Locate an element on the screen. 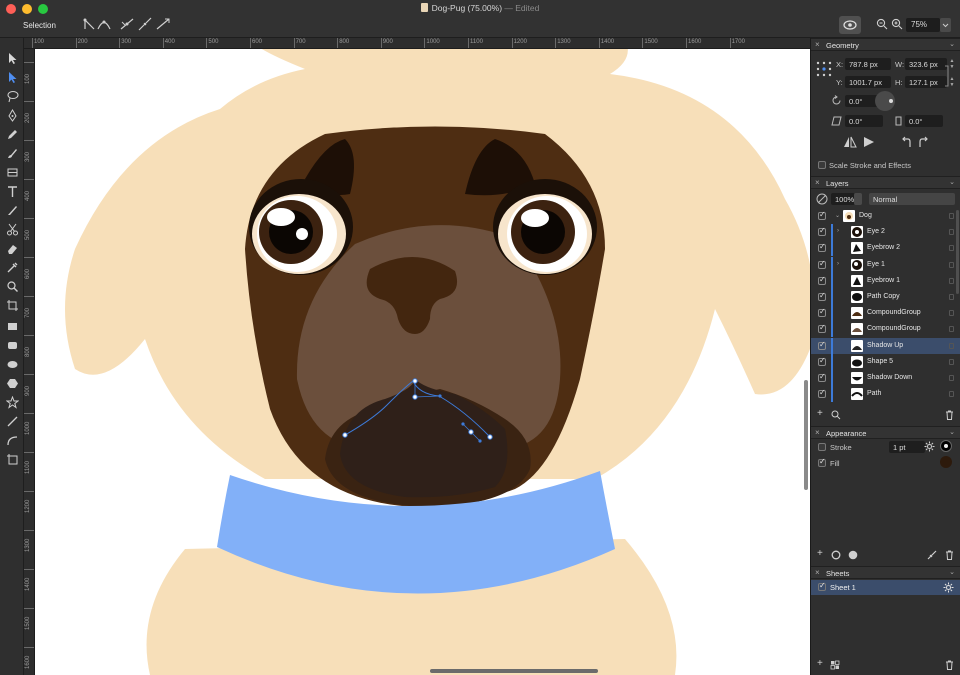  tool-pencil is located at coordinates (12, 134).